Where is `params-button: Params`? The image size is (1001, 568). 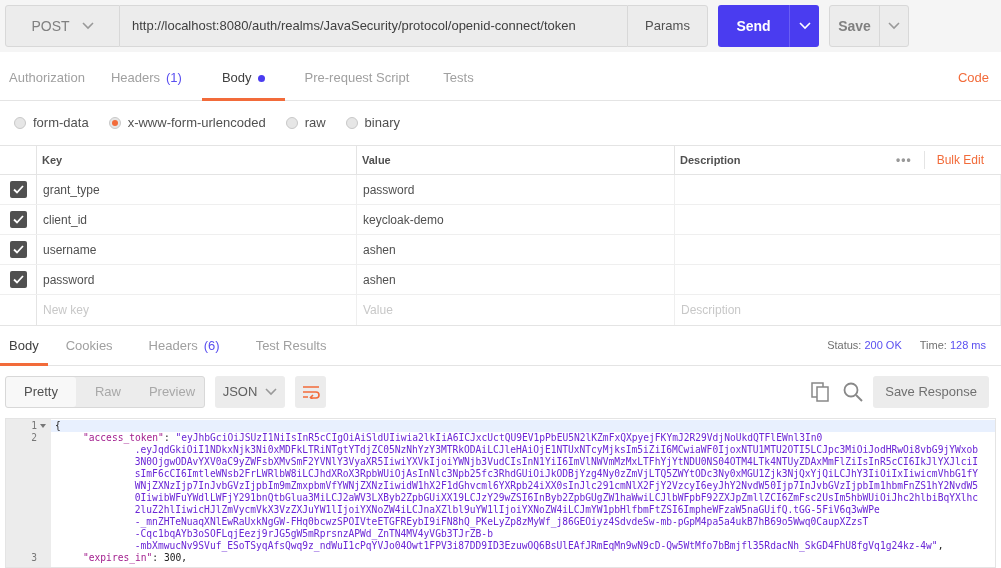 params-button: Params is located at coordinates (667, 26).